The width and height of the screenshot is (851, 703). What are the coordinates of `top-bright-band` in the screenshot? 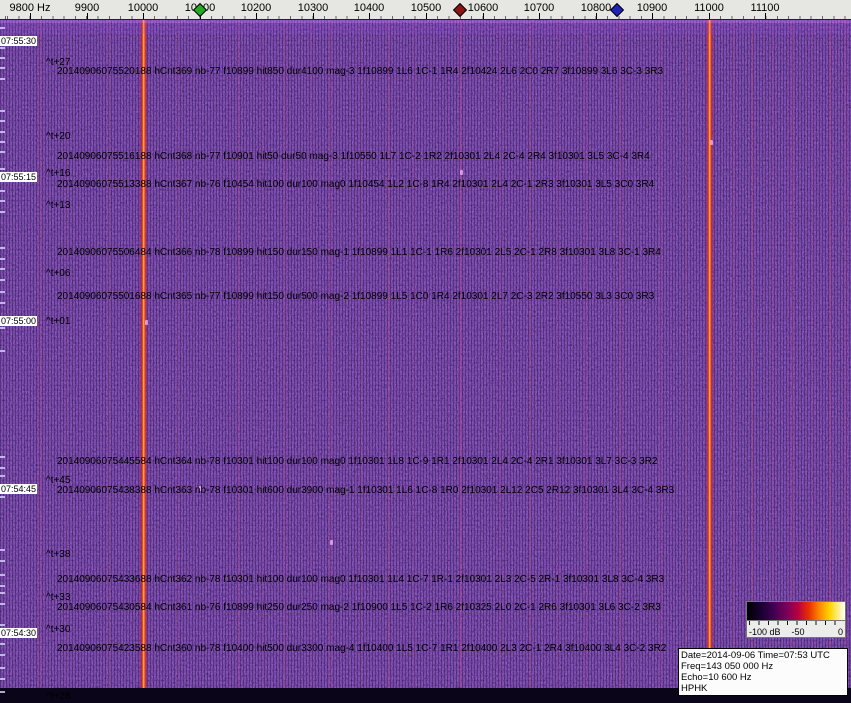 It's located at (425, 28).